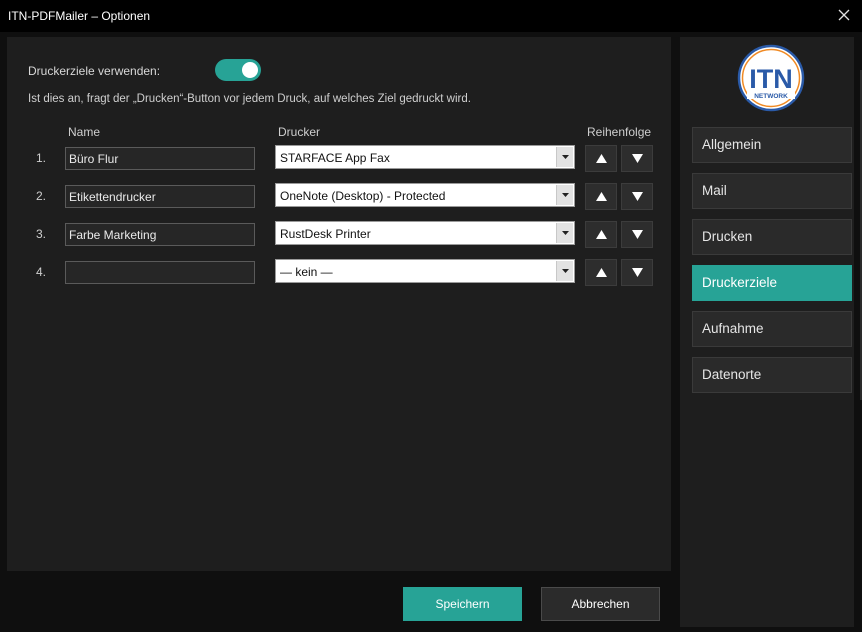 The height and width of the screenshot is (632, 862). I want to click on nav-item-drucken: Drucken, so click(772, 237).